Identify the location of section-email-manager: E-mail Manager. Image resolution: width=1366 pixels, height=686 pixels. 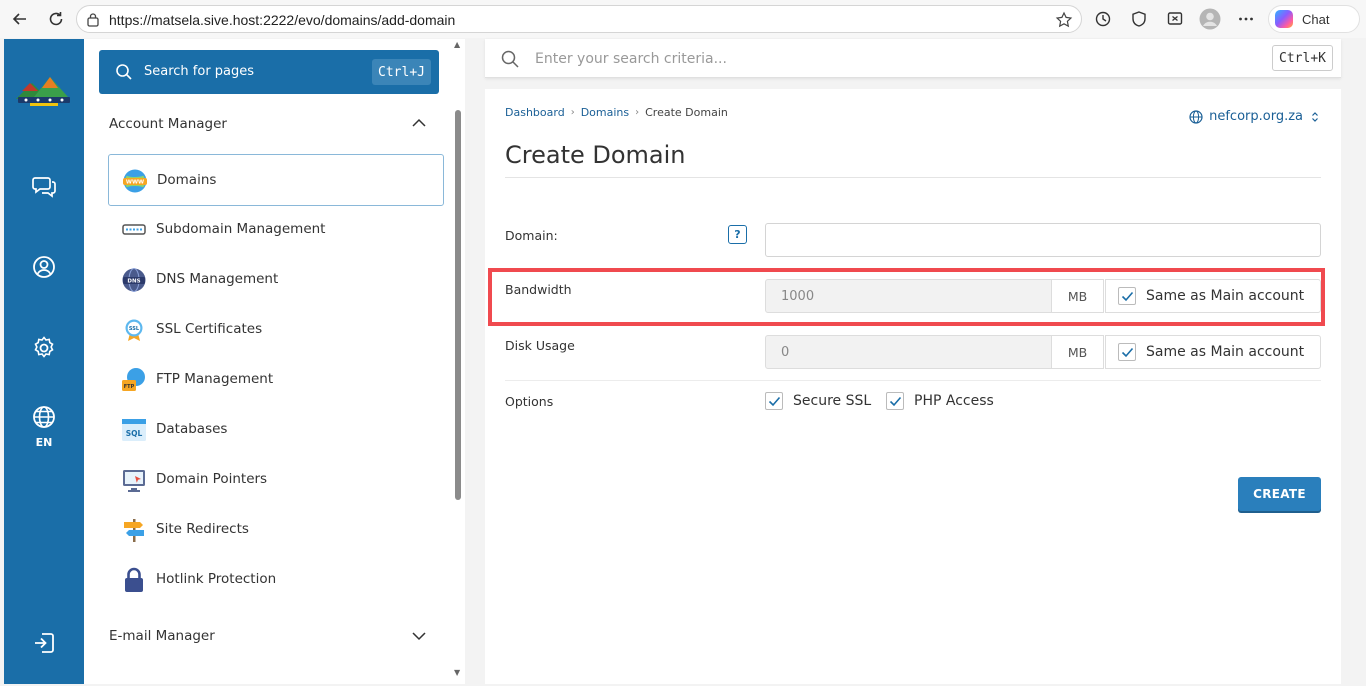
(162, 636).